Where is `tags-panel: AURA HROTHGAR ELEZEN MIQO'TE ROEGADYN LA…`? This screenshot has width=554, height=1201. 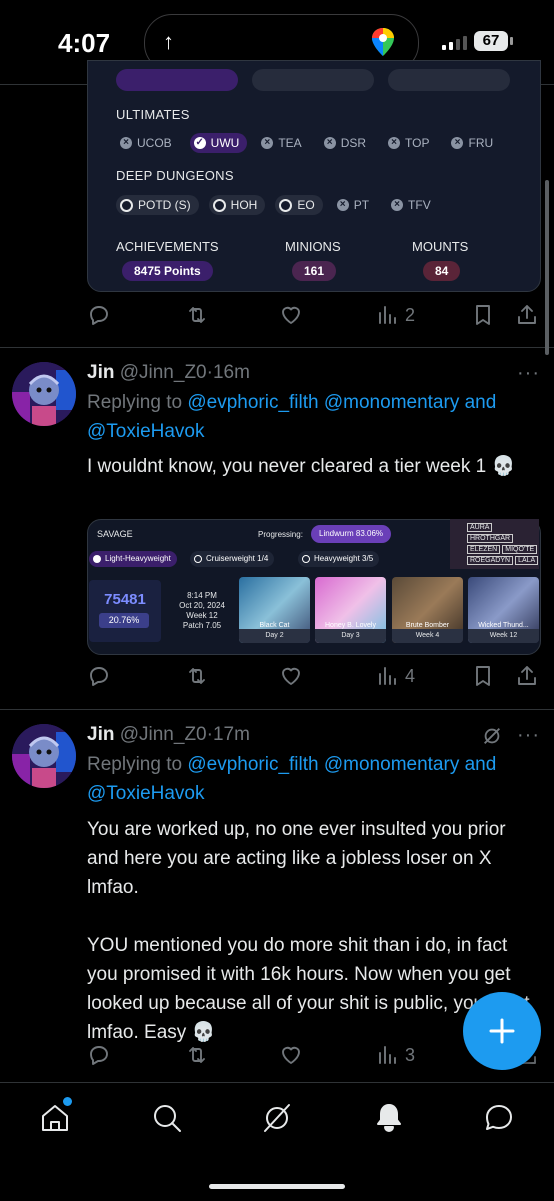
tags-panel: AURA HROTHGAR ELEZEN MIQO'TE ROEGADYN LA… is located at coordinates (494, 544).